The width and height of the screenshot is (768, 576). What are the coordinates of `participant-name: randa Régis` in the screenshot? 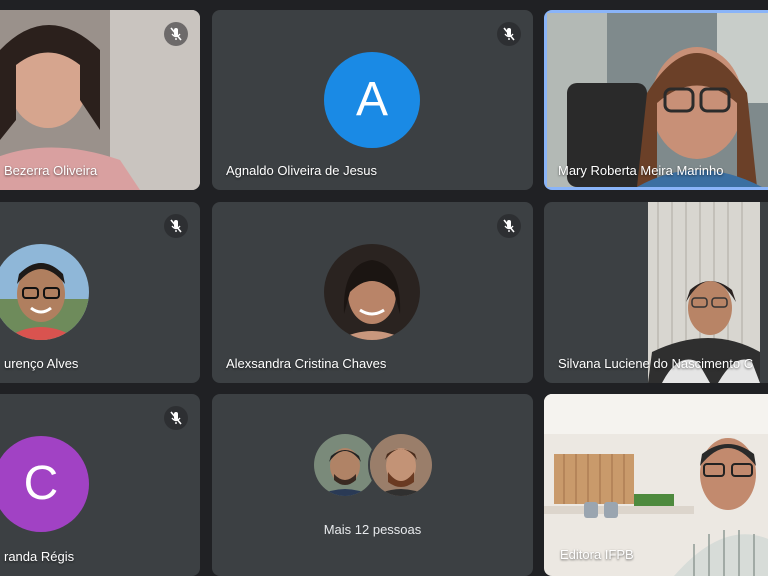 It's located at (39, 556).